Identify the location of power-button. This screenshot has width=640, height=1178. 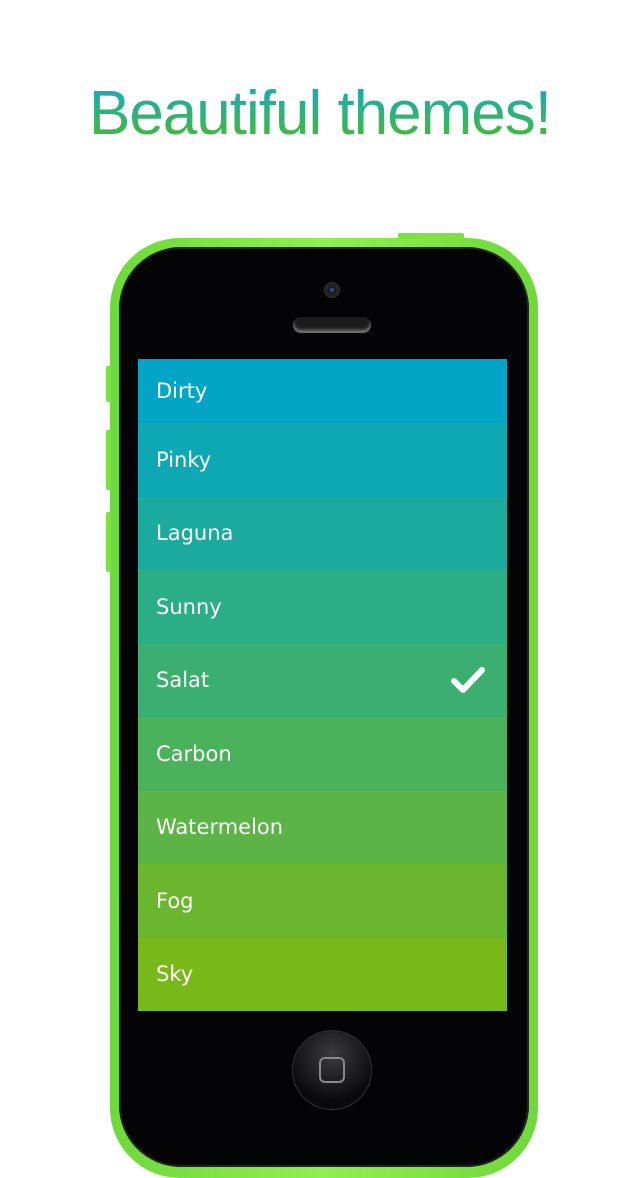
(431, 236).